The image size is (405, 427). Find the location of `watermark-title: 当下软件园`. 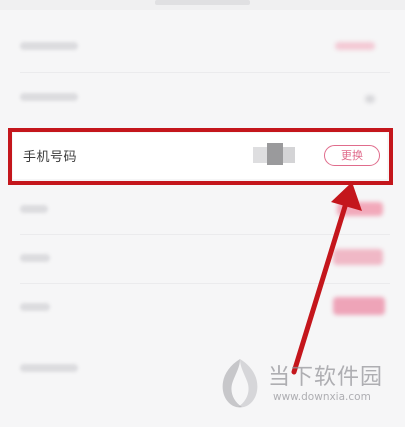

watermark-title: 当下软件园 is located at coordinates (326, 377).